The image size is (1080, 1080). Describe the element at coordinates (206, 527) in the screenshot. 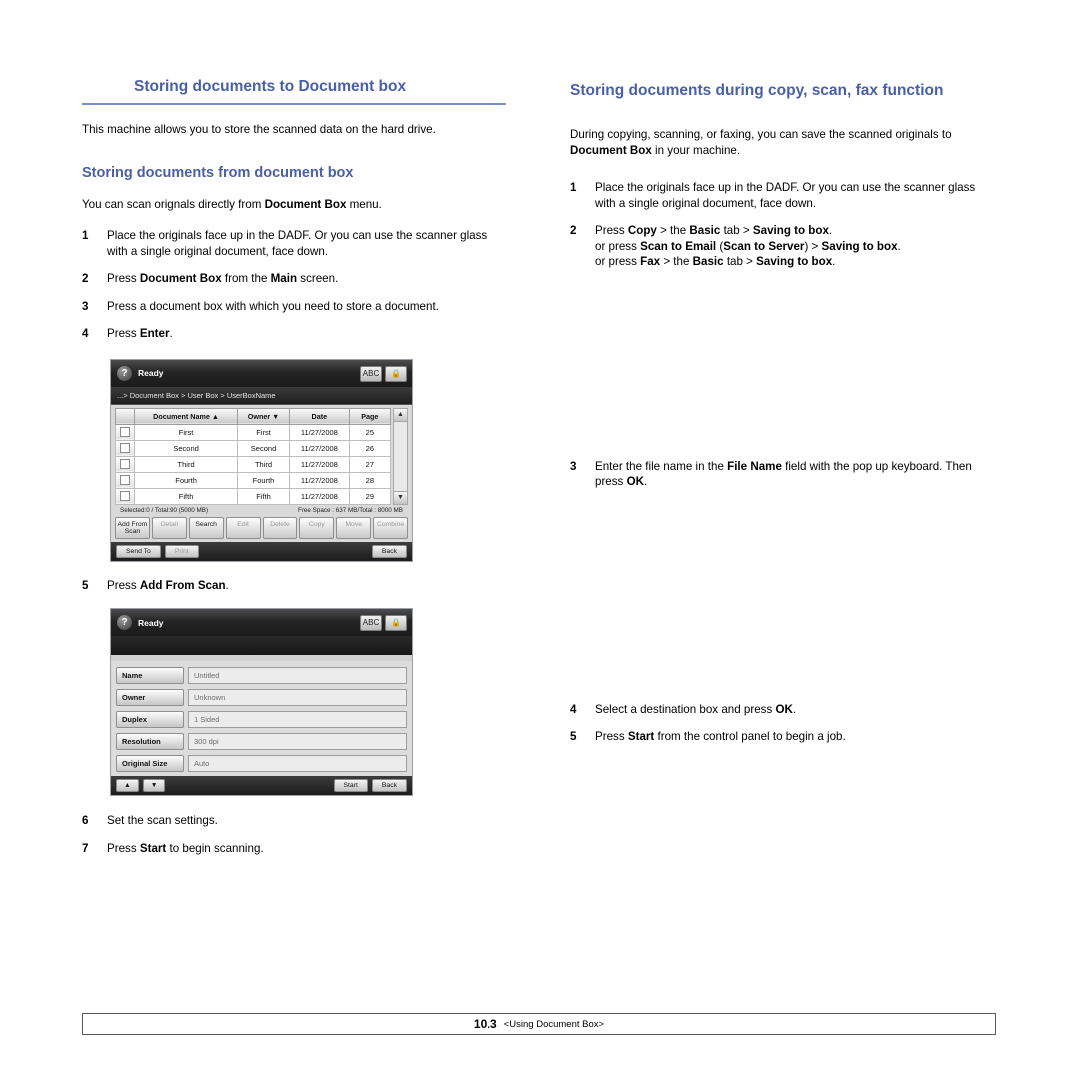

I see `search-button: Search` at that location.